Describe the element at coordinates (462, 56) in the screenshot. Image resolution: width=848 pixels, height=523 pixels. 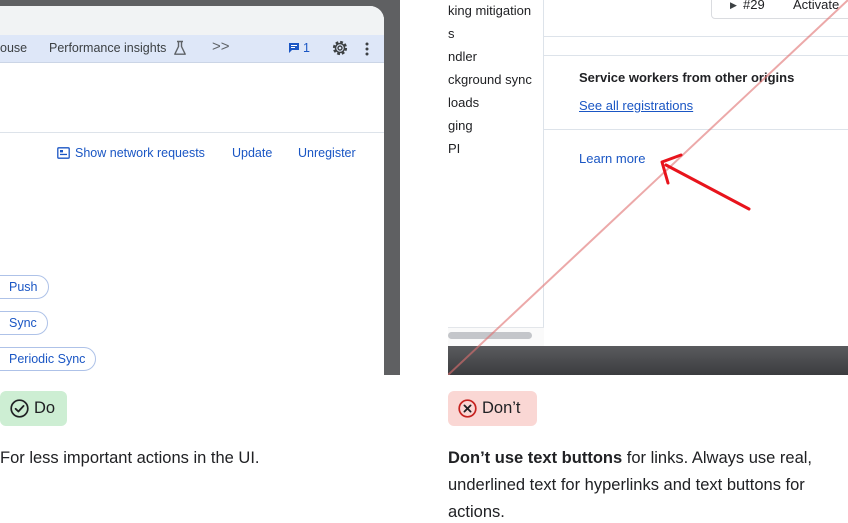
I see `sidebar-item: ndler` at that location.